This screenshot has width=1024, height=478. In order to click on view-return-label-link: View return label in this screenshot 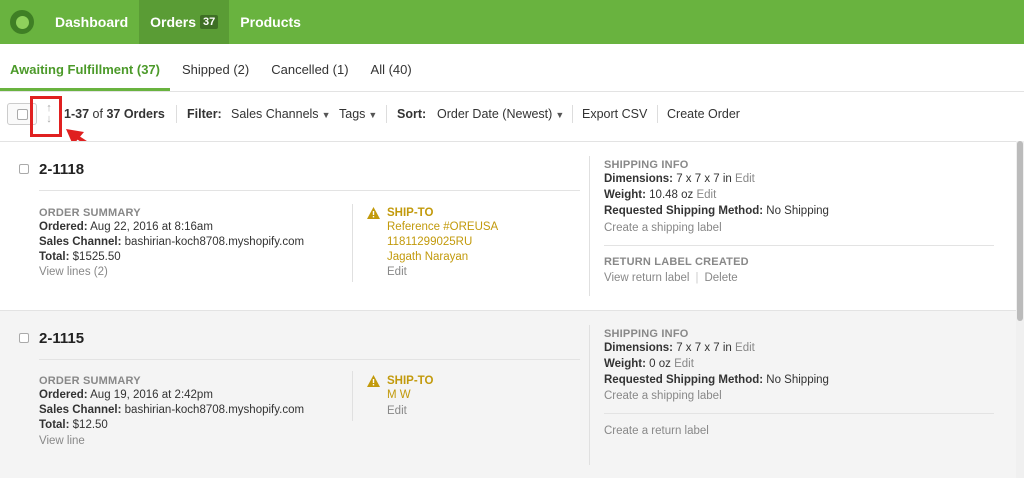, I will do `click(646, 278)`.